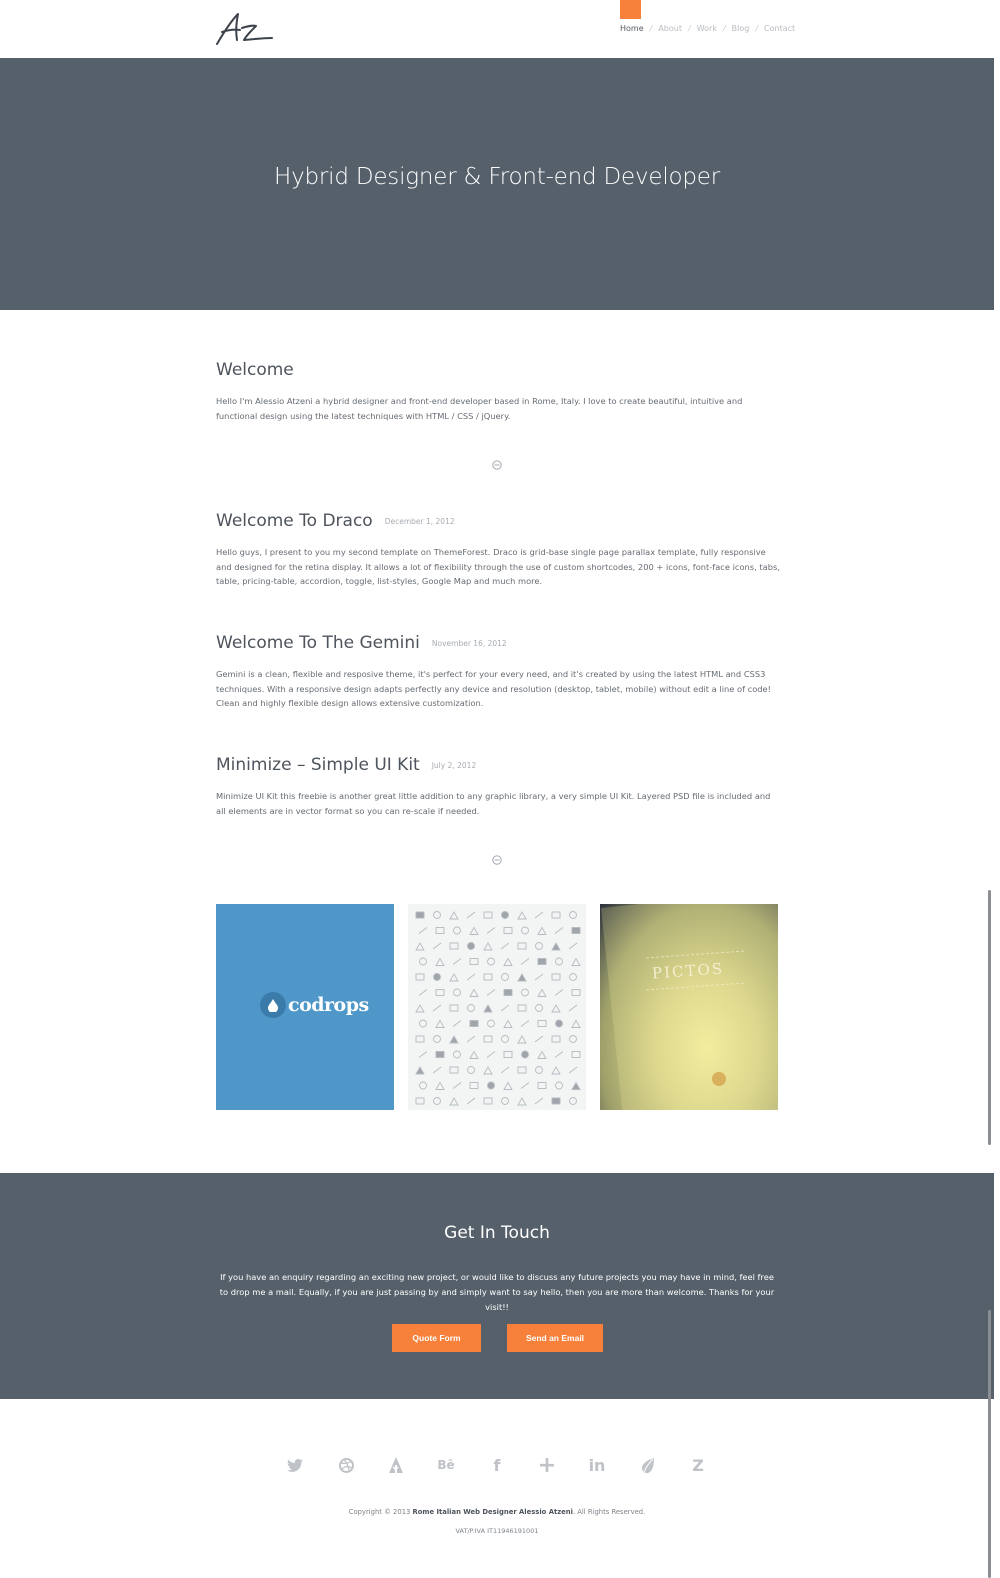  What do you see at coordinates (497, 1233) in the screenshot?
I see `contact-title: Get In Touch` at bounding box center [497, 1233].